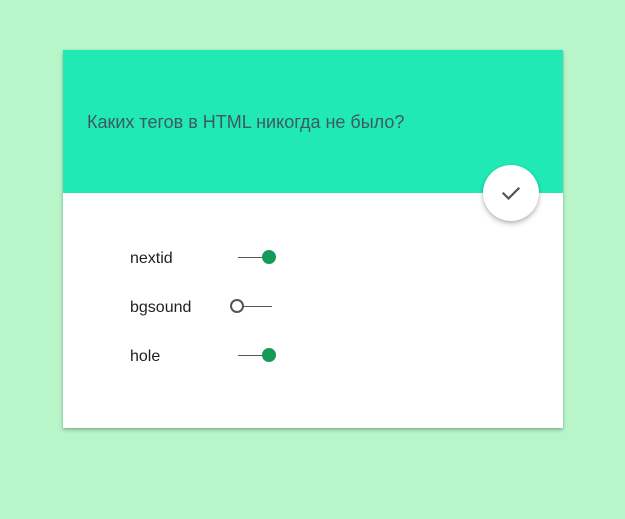 This screenshot has width=625, height=519. I want to click on option-row: bgsound, so click(240, 317).